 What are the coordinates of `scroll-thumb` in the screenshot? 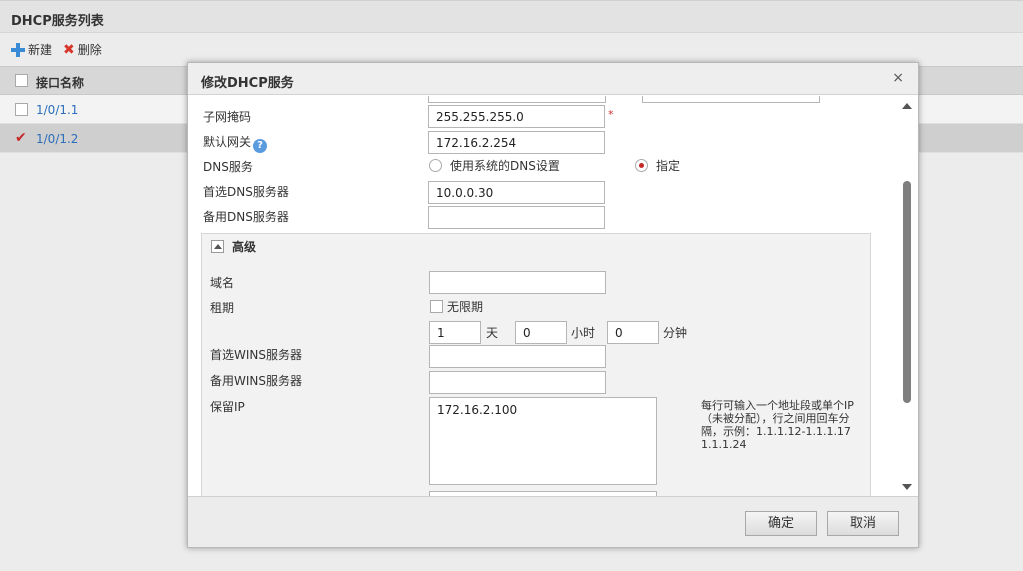 It's located at (907, 292).